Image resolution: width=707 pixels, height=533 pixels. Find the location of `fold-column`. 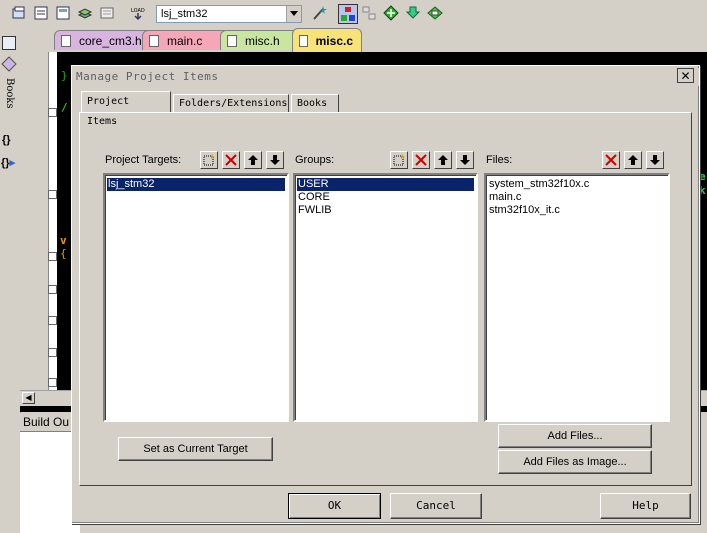

fold-column is located at coordinates (52, 222).